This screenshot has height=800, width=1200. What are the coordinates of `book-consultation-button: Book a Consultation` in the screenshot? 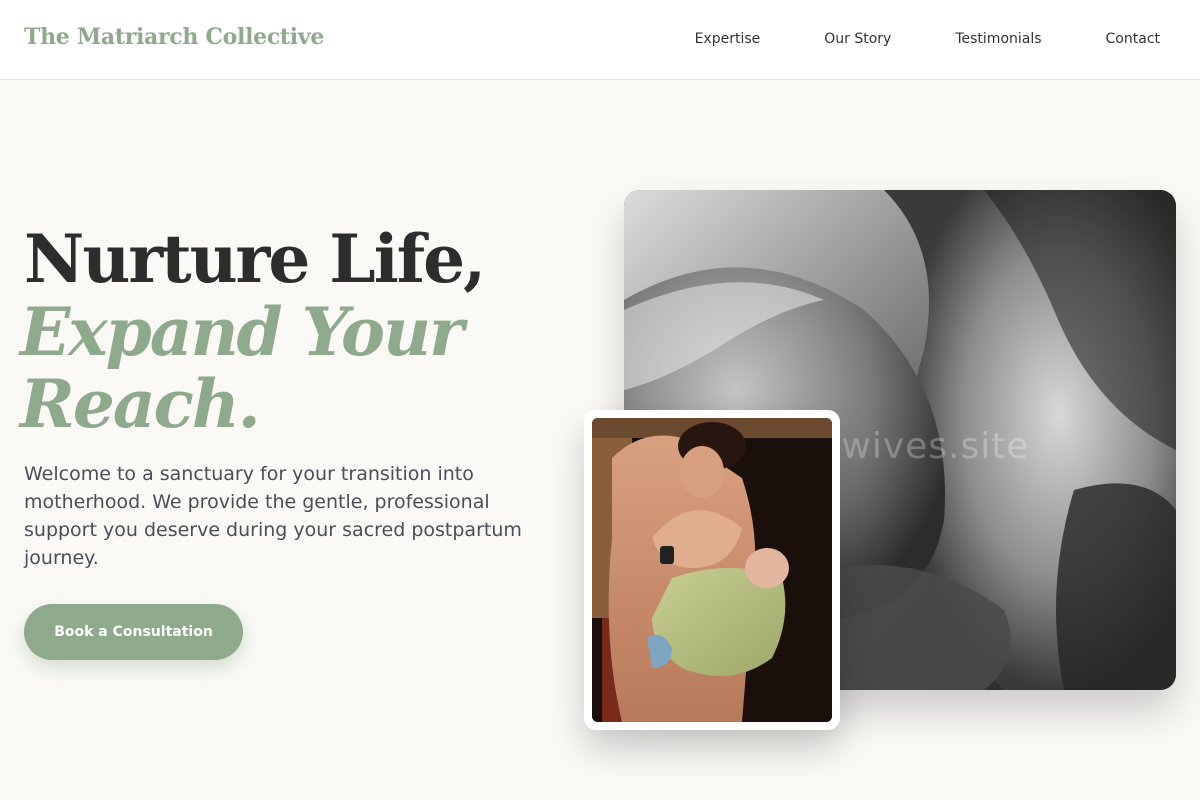 It's located at (133, 632).